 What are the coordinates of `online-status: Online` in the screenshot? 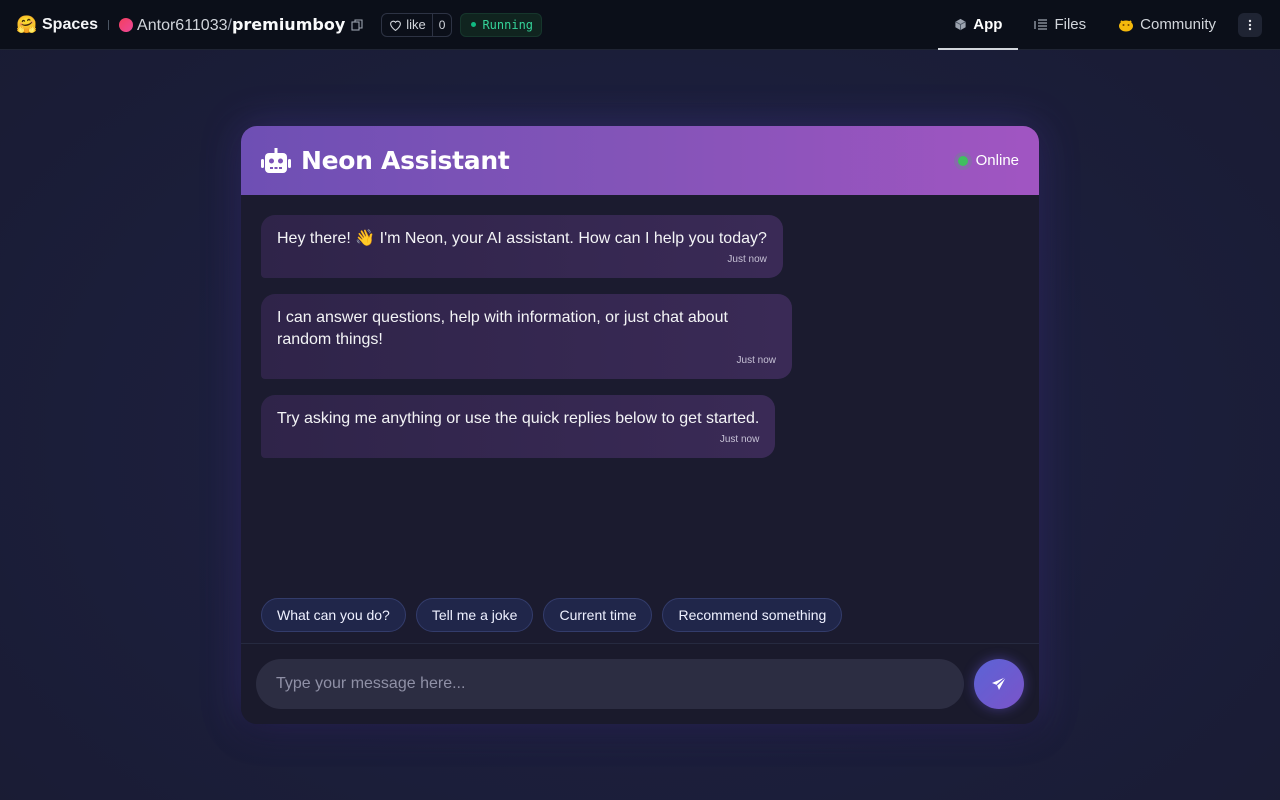 It's located at (988, 160).